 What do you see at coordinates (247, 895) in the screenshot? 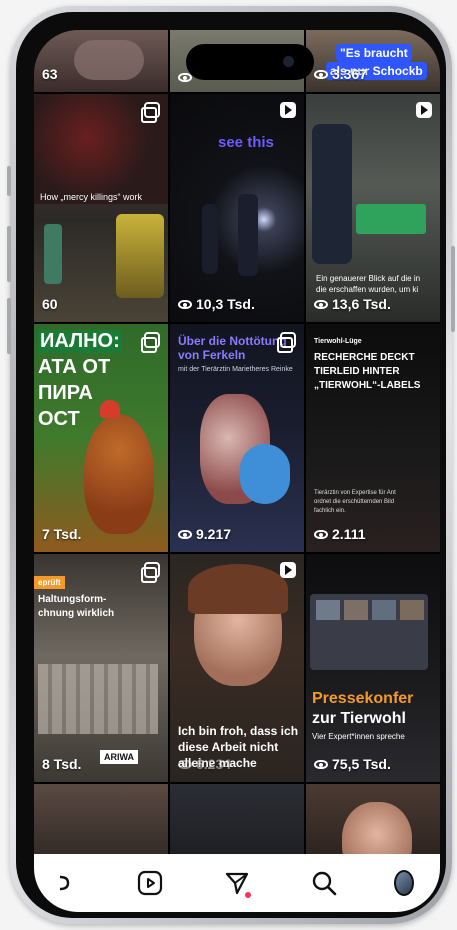
I see `notification-dot` at bounding box center [247, 895].